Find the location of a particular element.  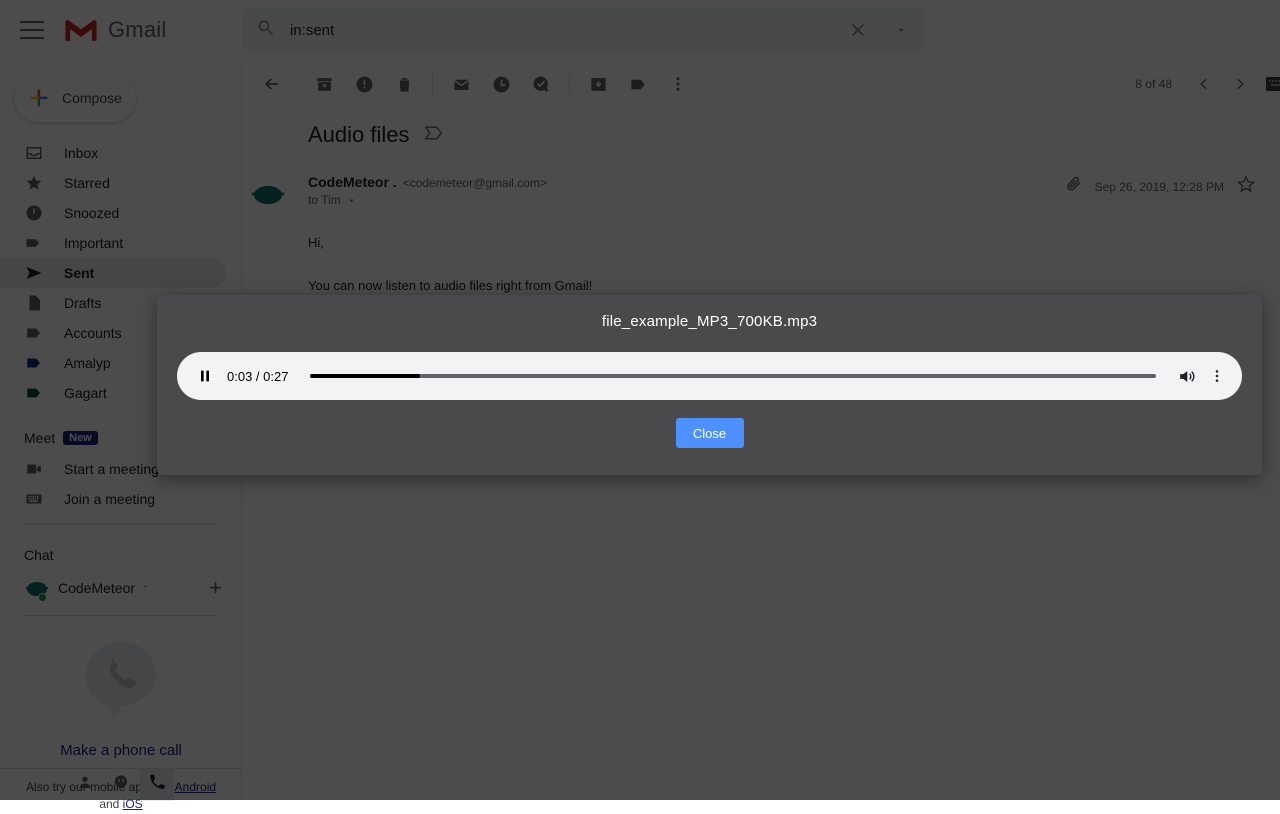

pause-icon is located at coordinates (205, 376).